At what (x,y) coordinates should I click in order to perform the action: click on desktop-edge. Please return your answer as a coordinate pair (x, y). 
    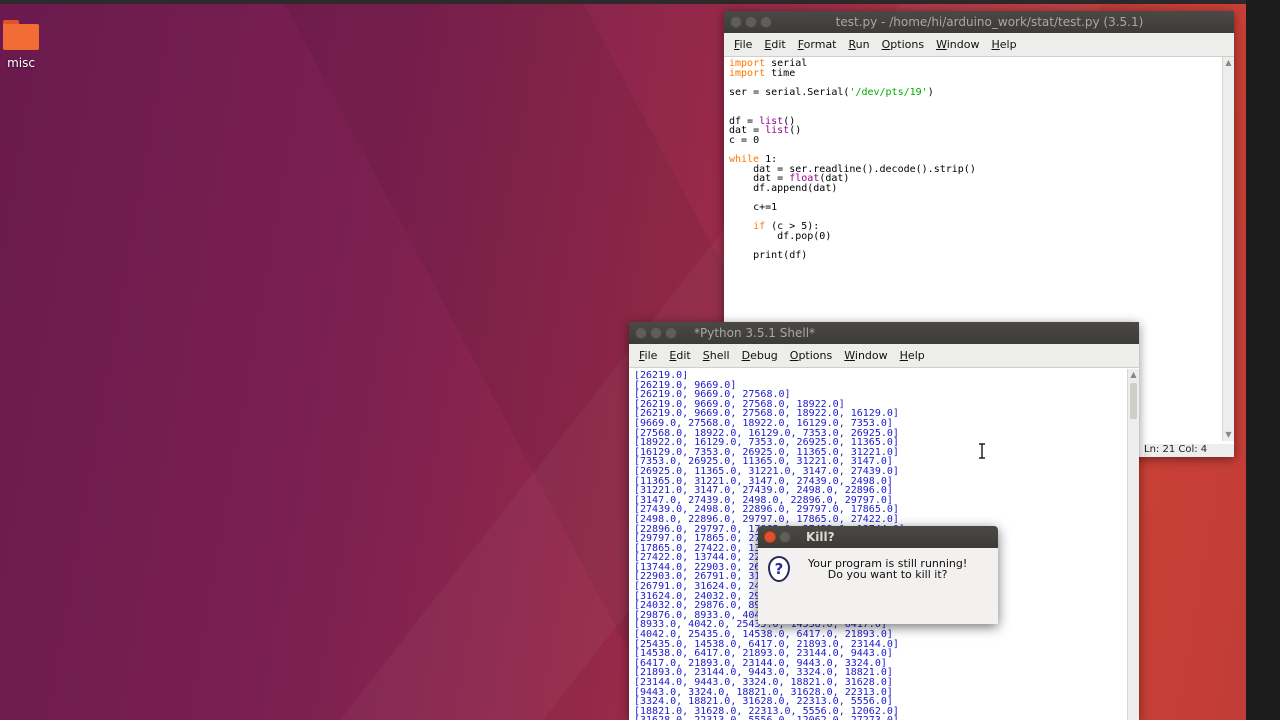
    Looking at the image, I should click on (1263, 360).